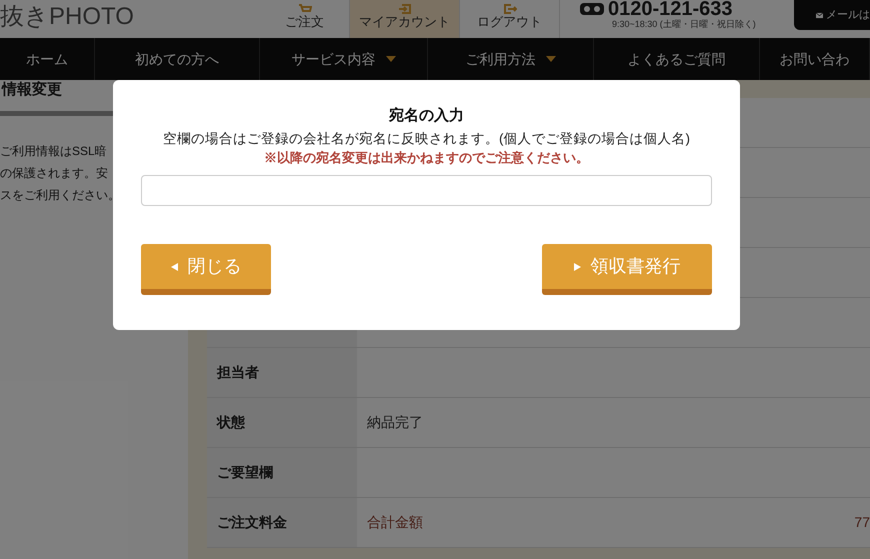  What do you see at coordinates (282, 472) in the screenshot?
I see `table-header-cell: ご要望欄` at bounding box center [282, 472].